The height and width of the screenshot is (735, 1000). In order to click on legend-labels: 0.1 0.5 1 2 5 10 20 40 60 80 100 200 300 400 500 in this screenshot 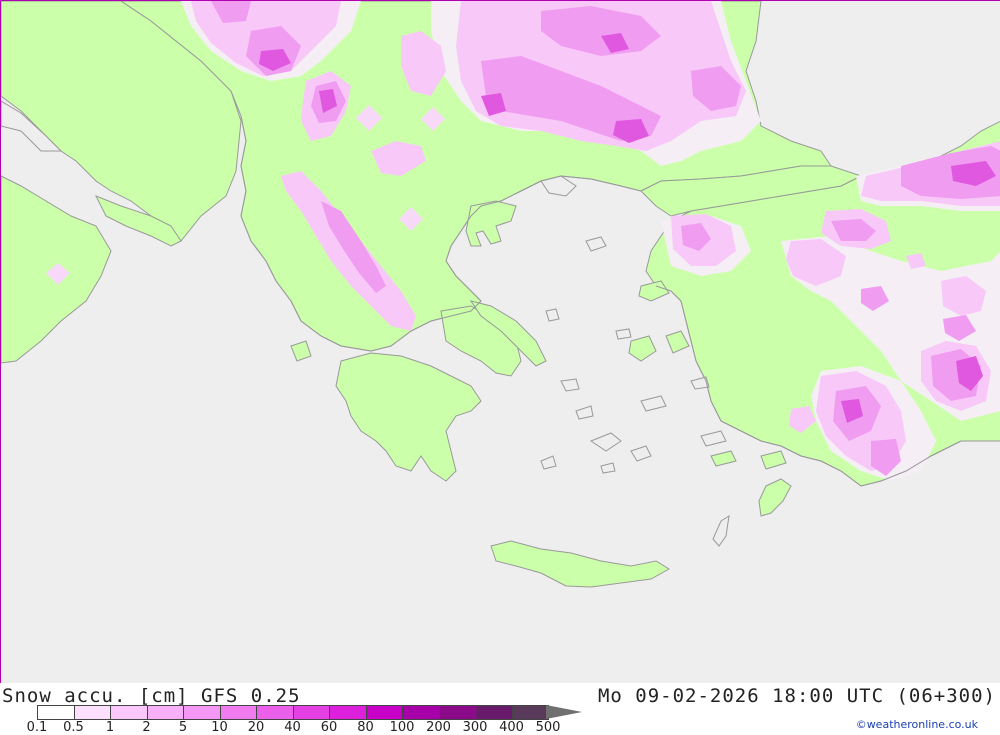, I will do `click(300, 727)`.